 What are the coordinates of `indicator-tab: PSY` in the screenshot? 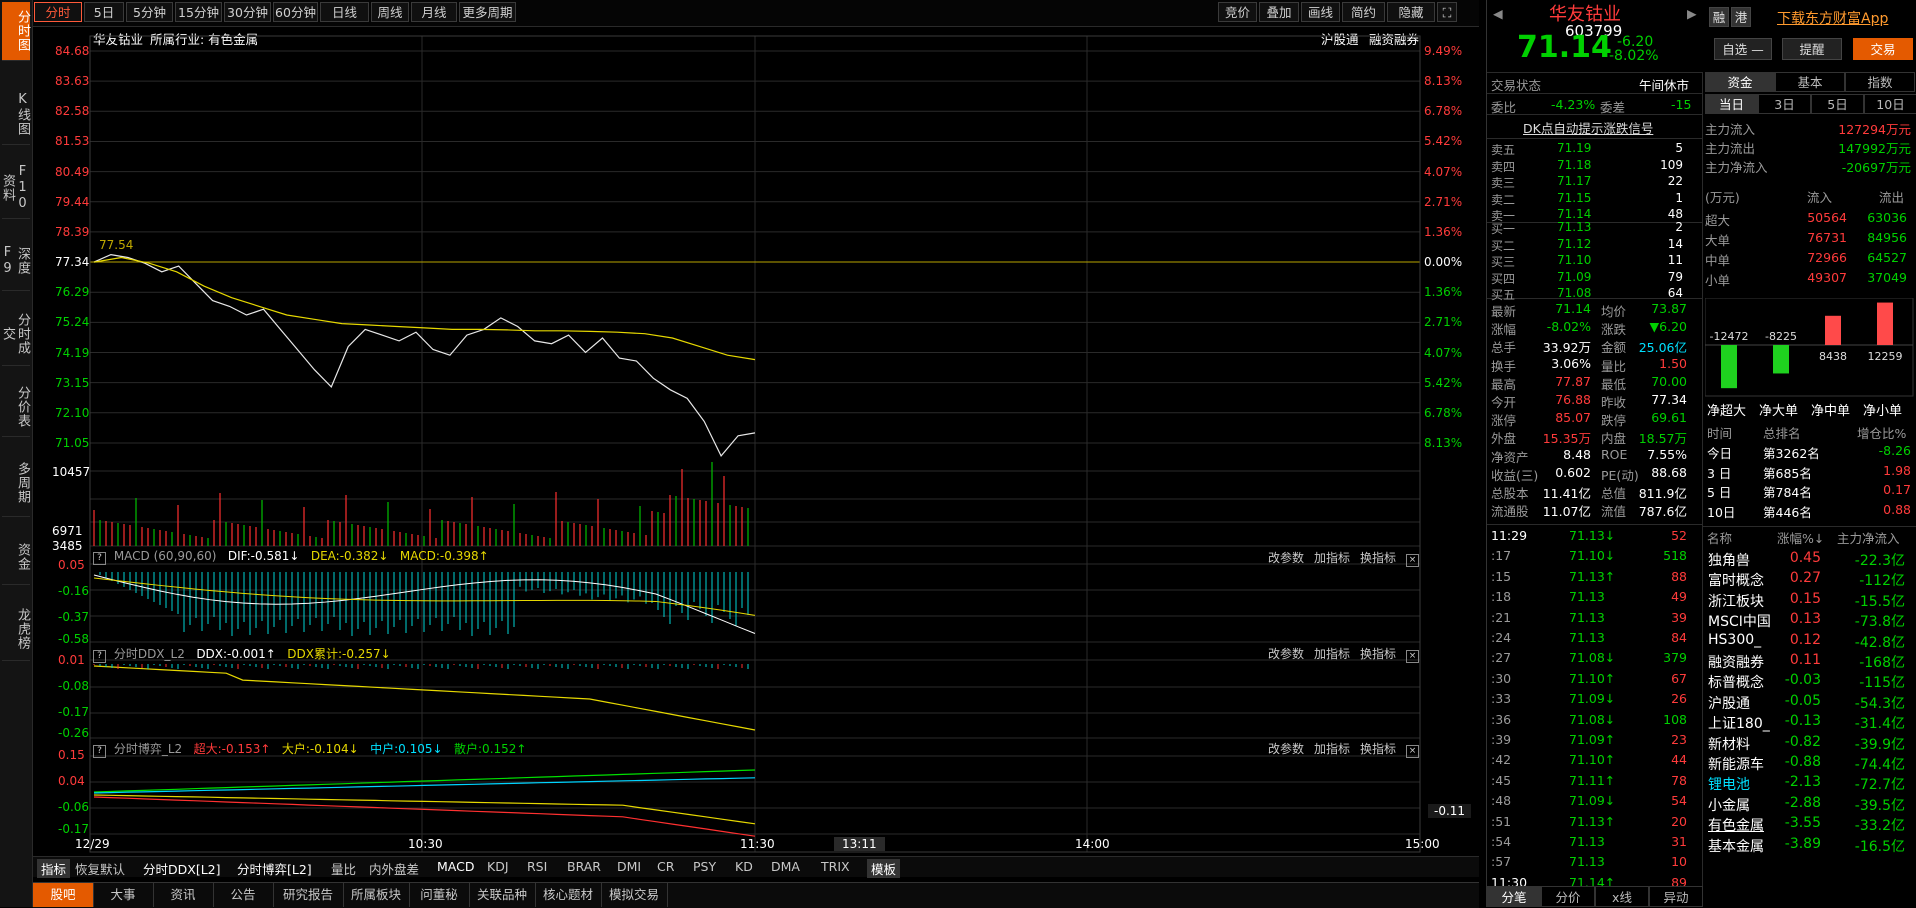 It's located at (704, 866).